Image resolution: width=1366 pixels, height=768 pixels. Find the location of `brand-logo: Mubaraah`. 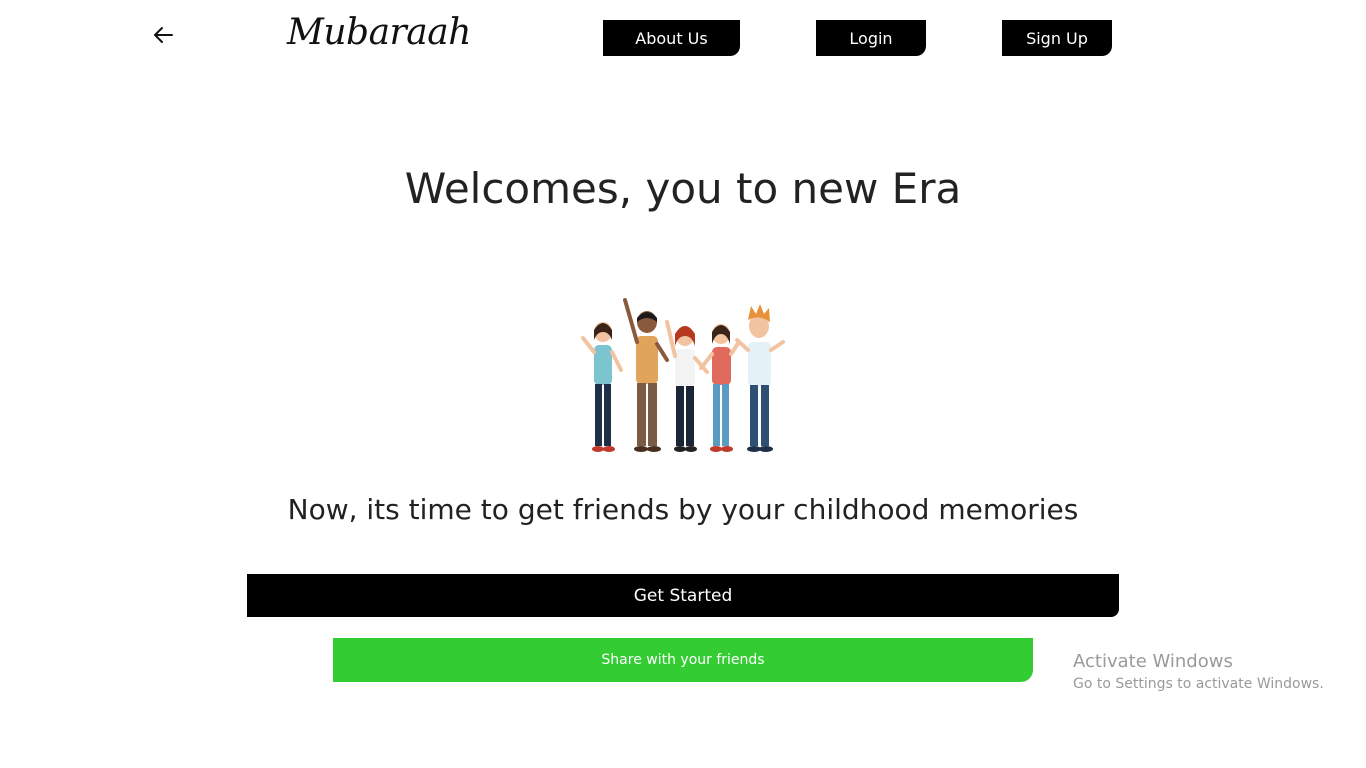

brand-logo: Mubaraah is located at coordinates (379, 32).